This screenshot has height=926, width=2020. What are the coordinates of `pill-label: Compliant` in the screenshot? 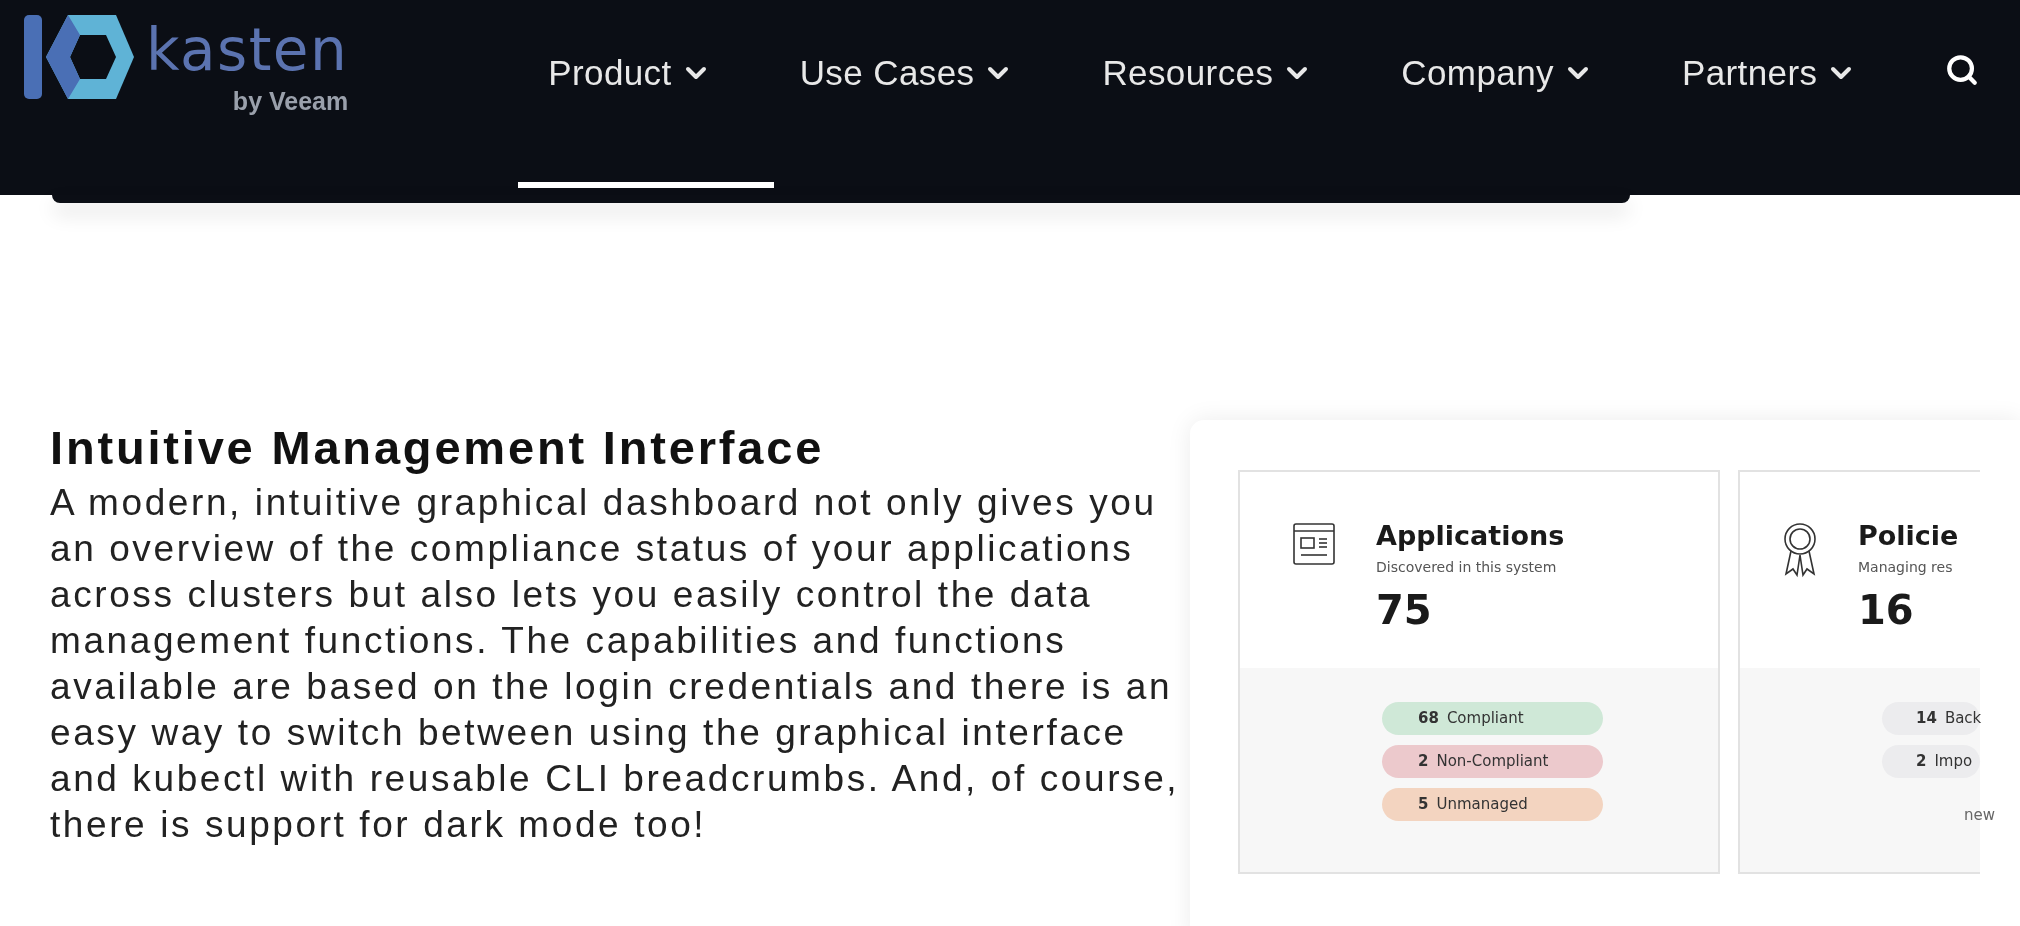 It's located at (1485, 719).